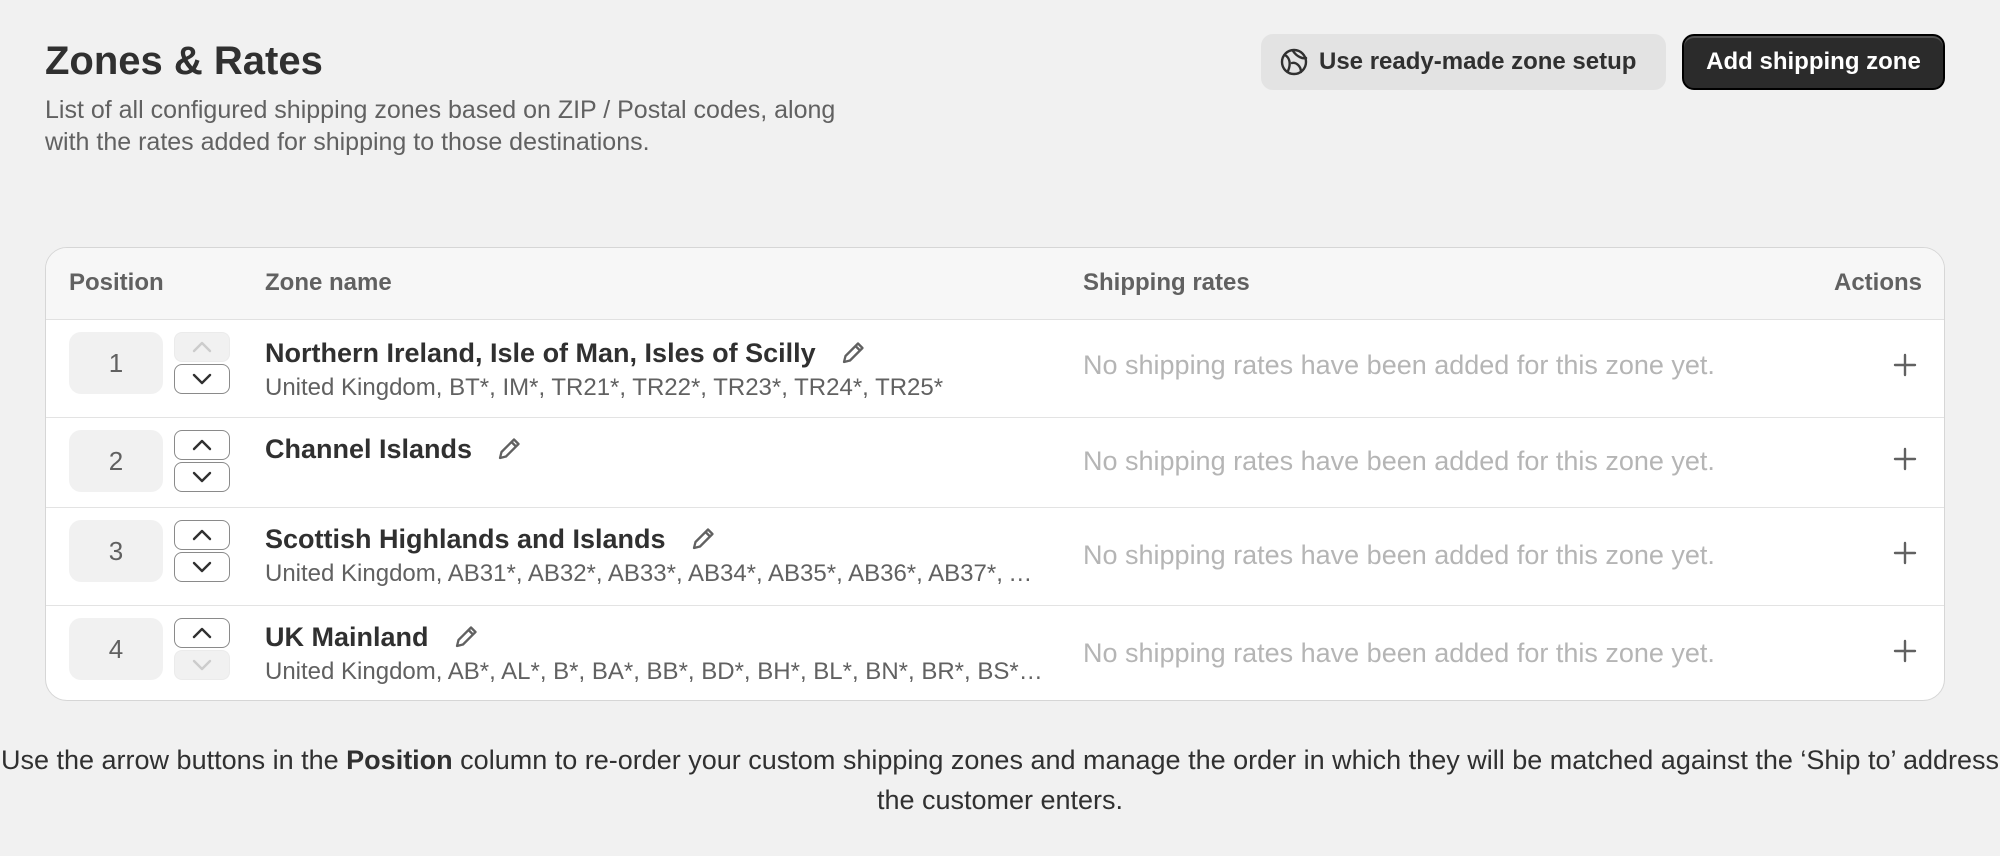  What do you see at coordinates (1877, 282) in the screenshot?
I see `column-header-actions: Actions` at bounding box center [1877, 282].